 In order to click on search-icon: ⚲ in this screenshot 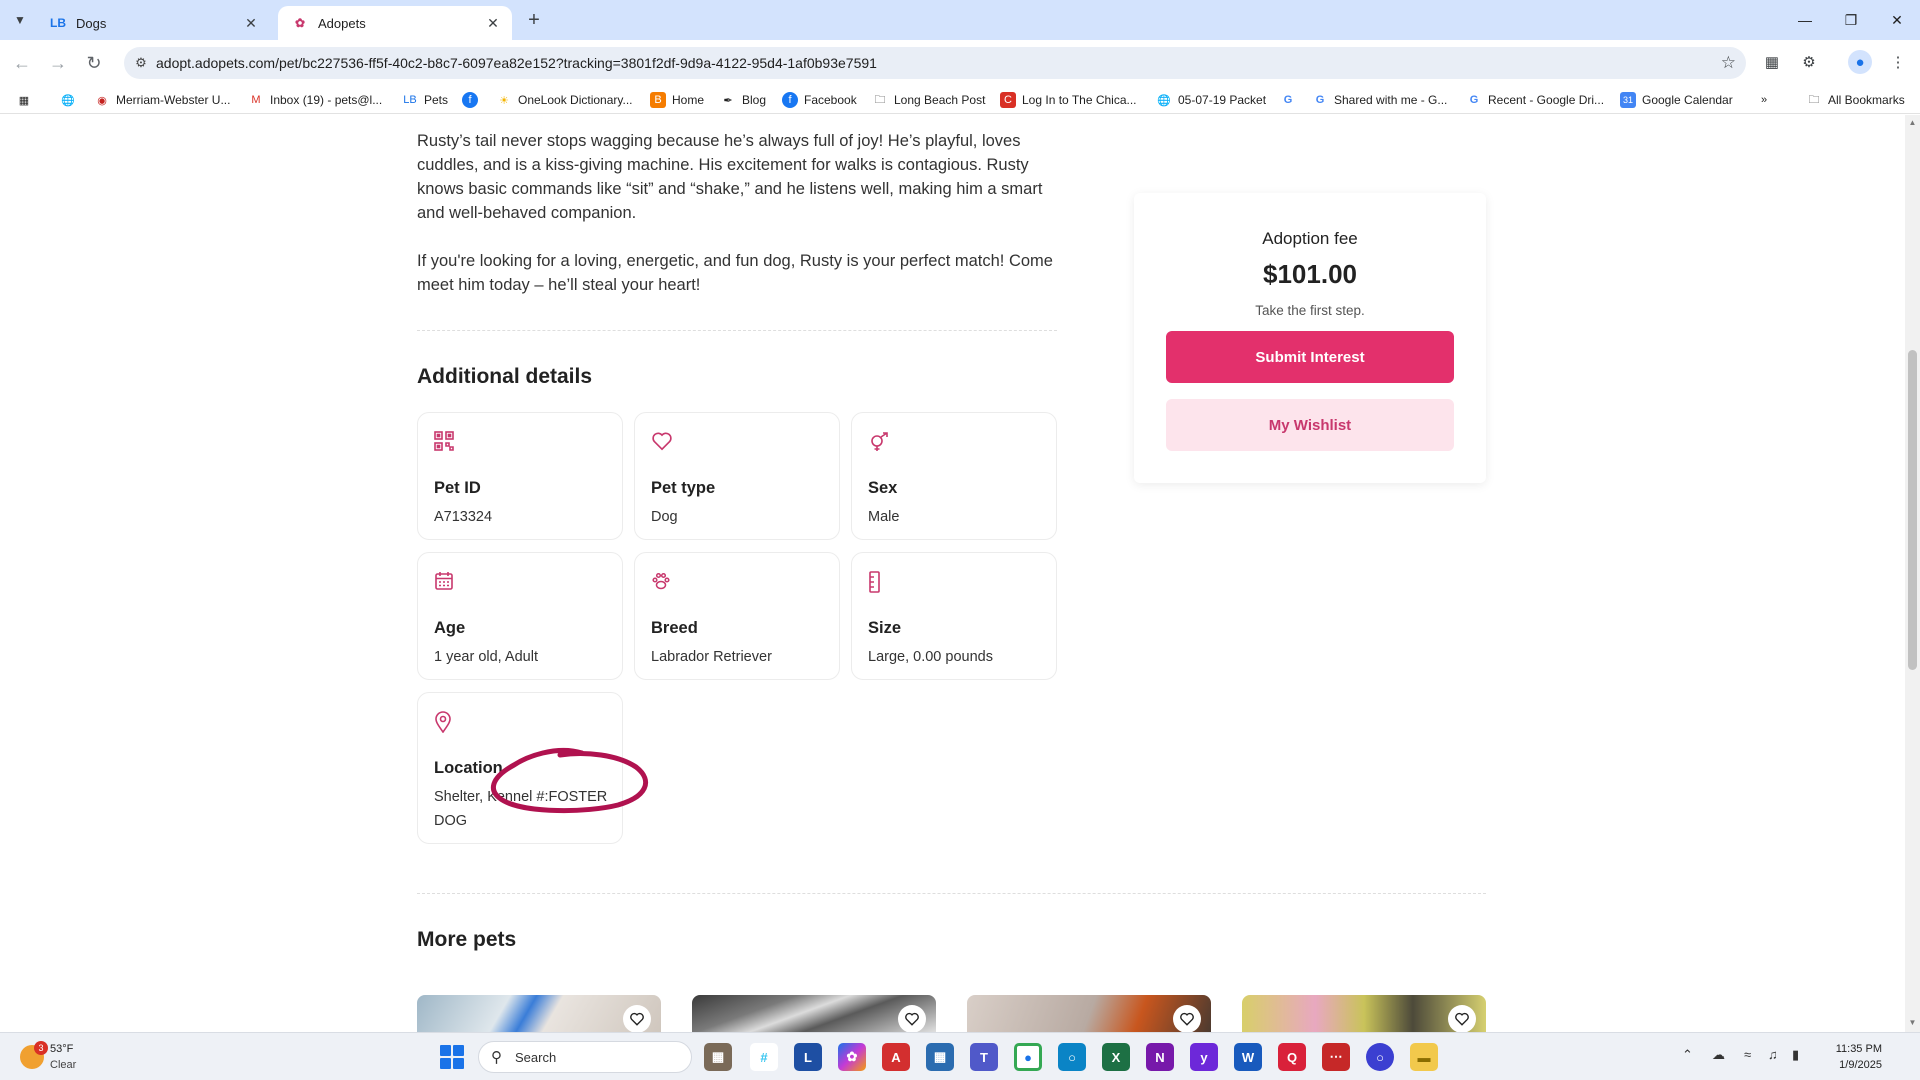, I will do `click(496, 1057)`.